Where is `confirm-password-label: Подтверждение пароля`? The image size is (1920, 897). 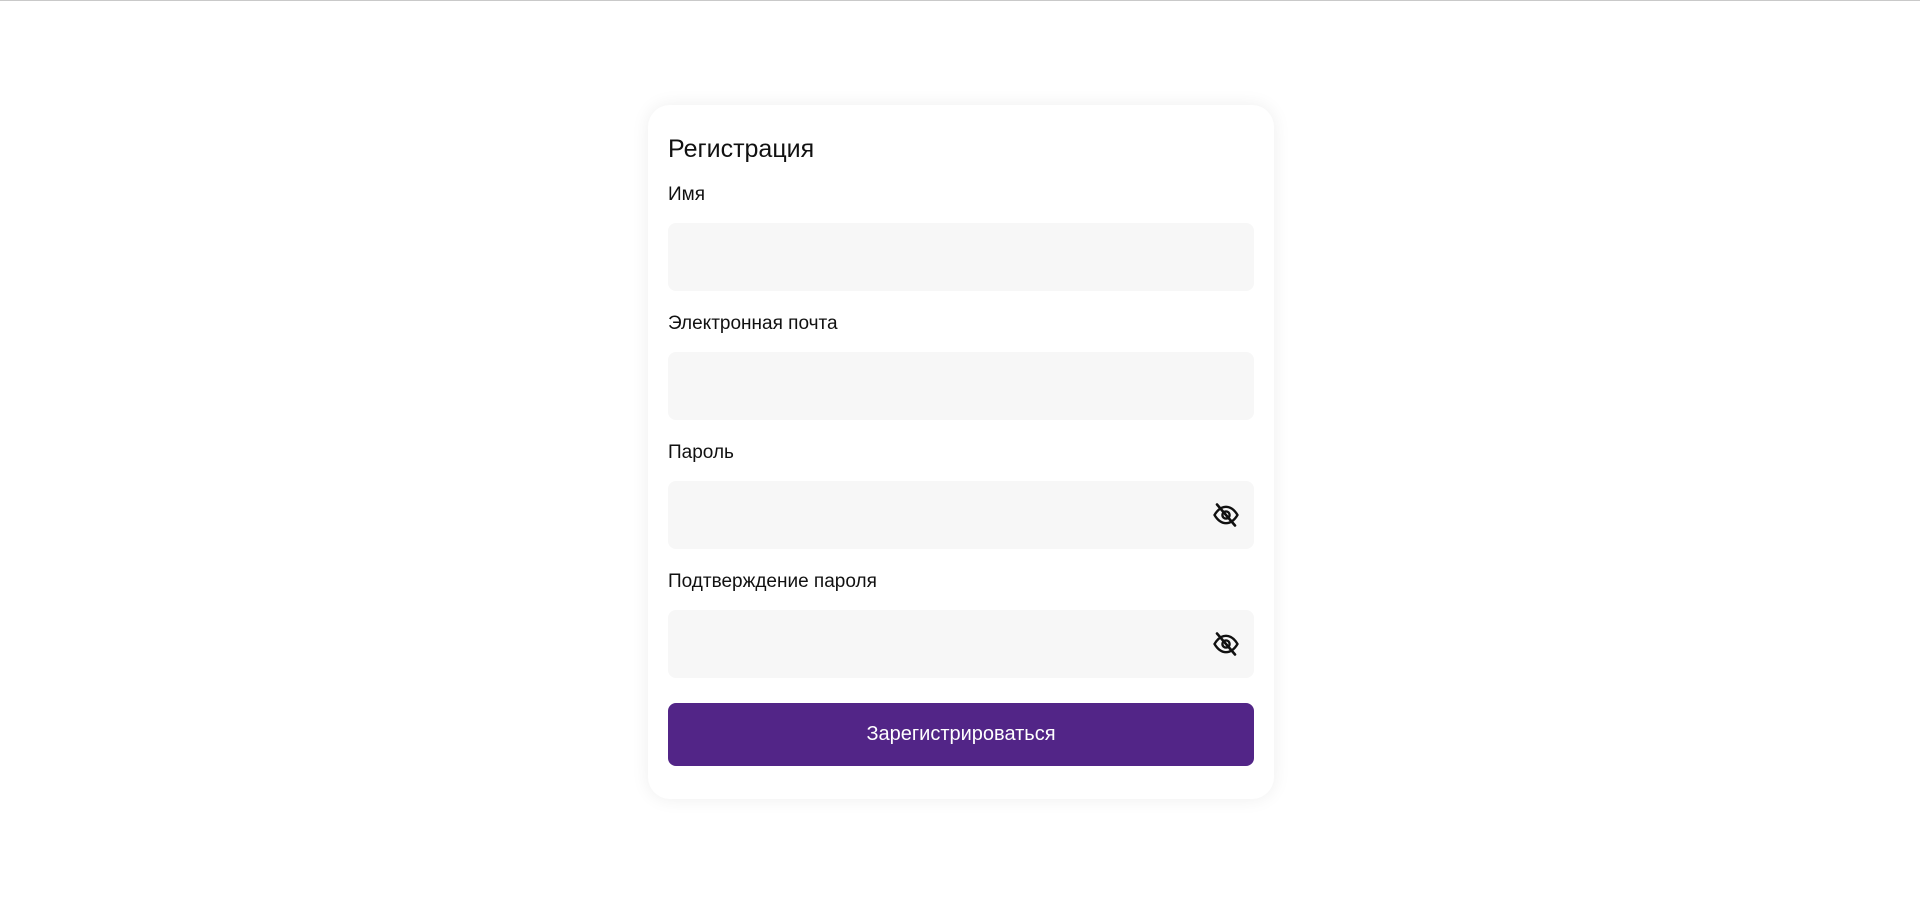
confirm-password-label: Подтверждение пароля is located at coordinates (772, 581).